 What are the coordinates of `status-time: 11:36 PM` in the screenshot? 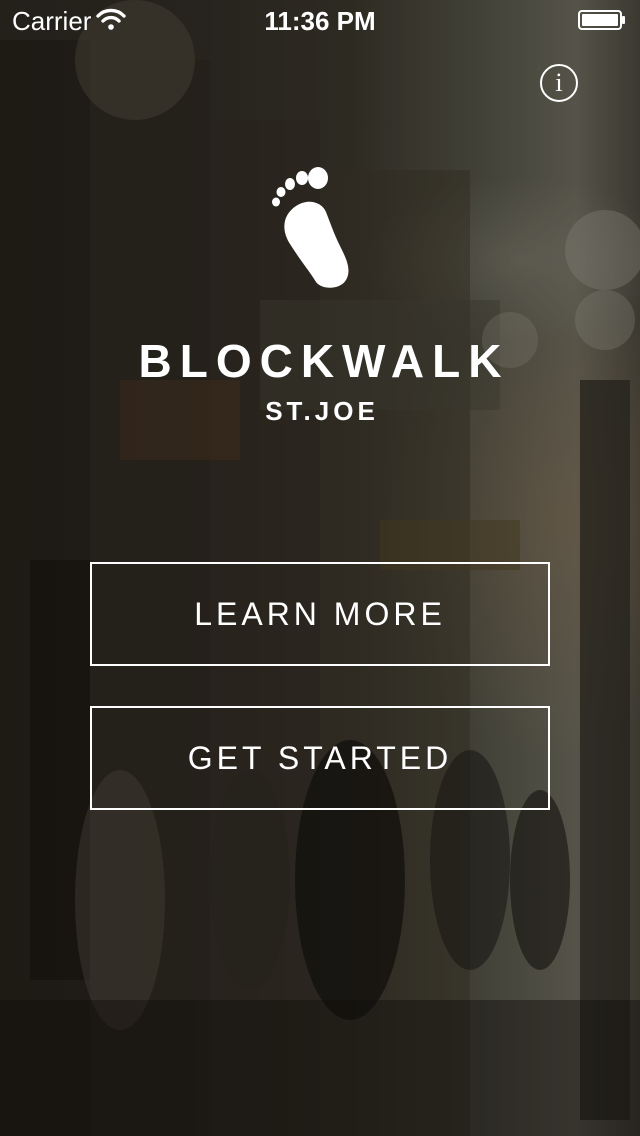 It's located at (320, 21).